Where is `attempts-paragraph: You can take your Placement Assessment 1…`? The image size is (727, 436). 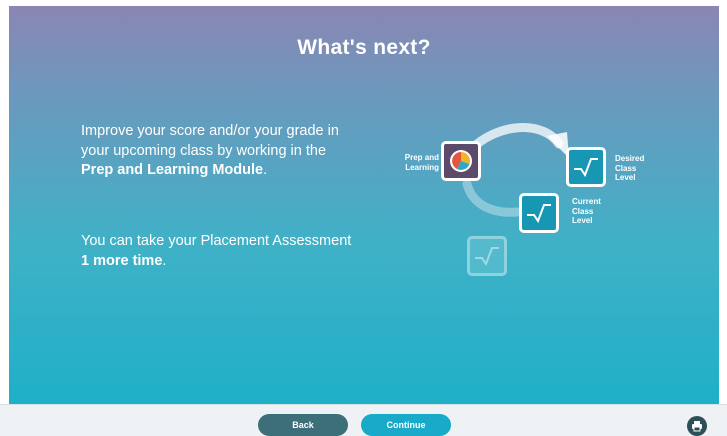 attempts-paragraph: You can take your Placement Assessment 1… is located at coordinates (218, 251).